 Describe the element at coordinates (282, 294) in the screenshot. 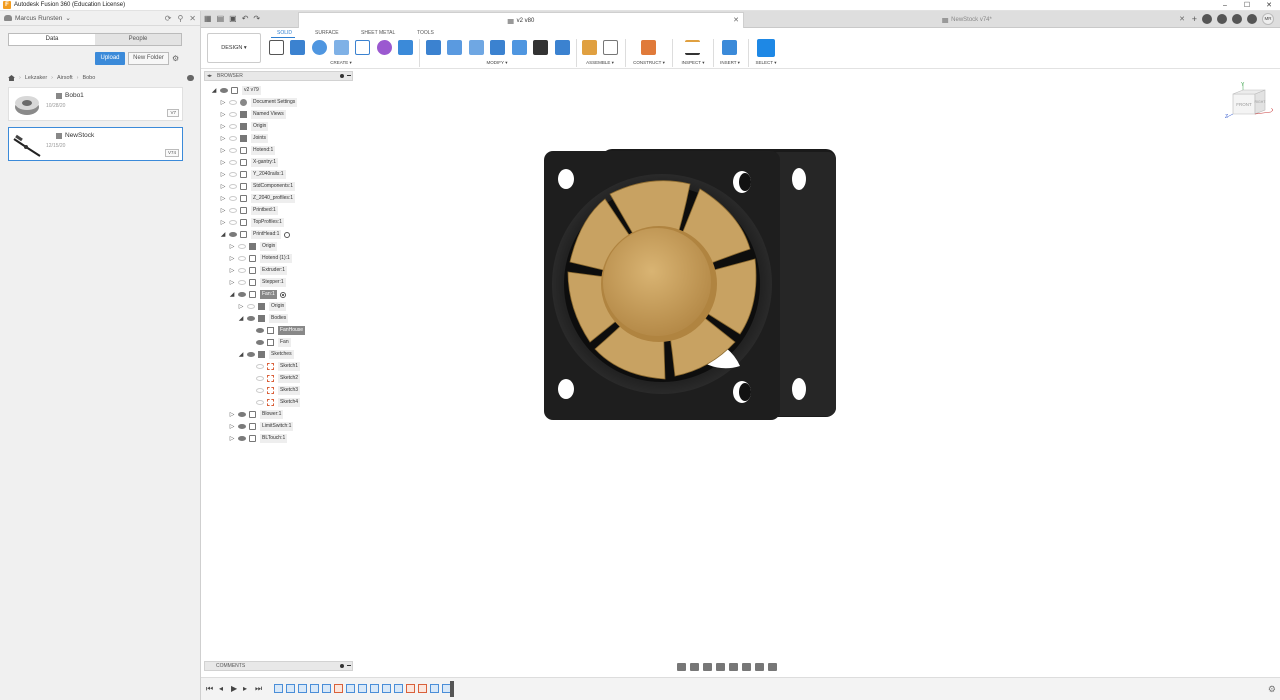

I see `activate-component-radio` at that location.